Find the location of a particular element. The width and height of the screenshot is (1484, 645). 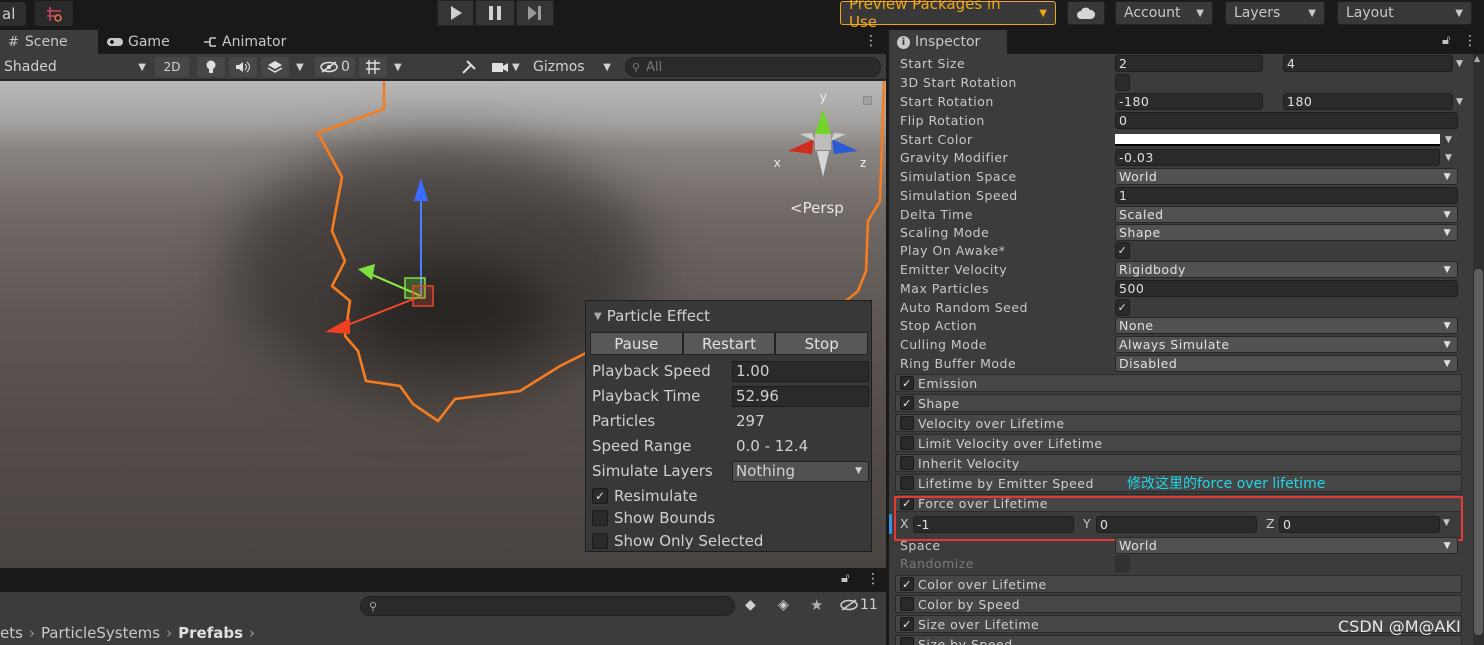

module-size-by-speed: Size by Speed is located at coordinates (1178, 640).